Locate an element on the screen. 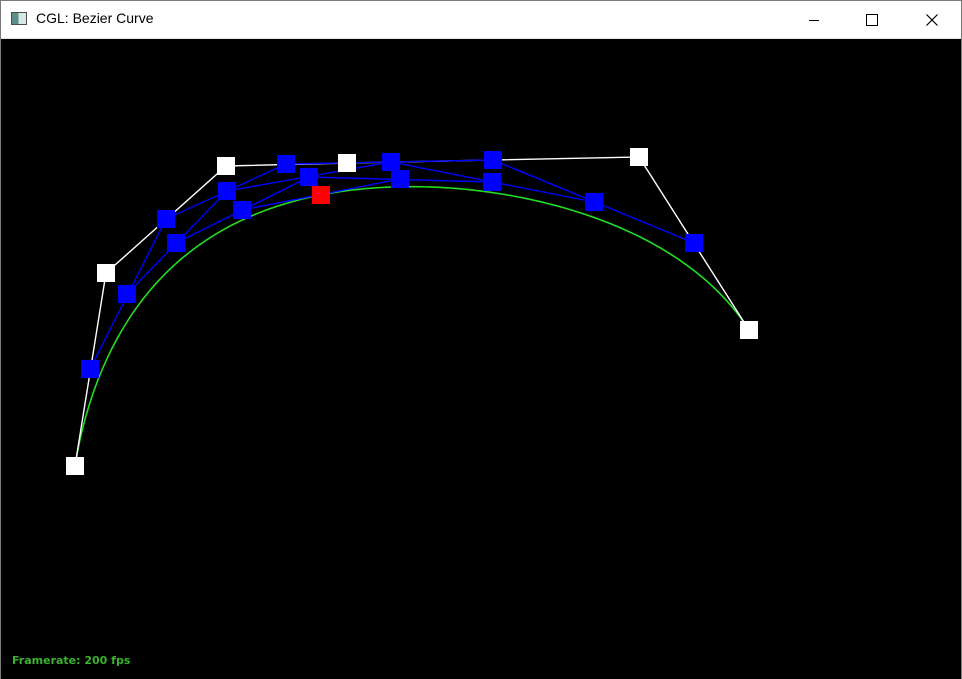 This screenshot has width=962, height=679. maximize-icon is located at coordinates (872, 19).